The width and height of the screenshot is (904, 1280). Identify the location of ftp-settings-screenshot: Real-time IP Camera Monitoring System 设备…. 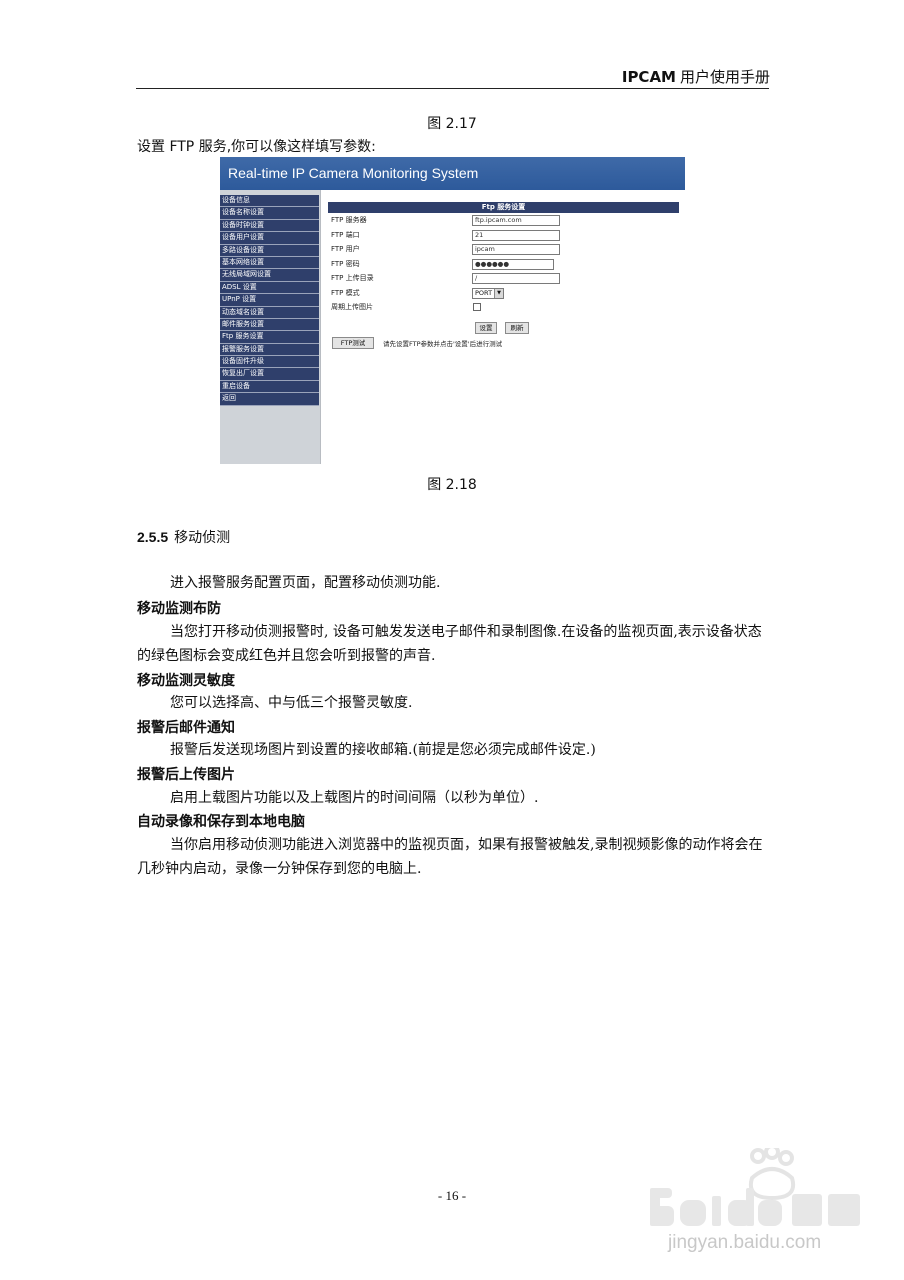
(452, 310).